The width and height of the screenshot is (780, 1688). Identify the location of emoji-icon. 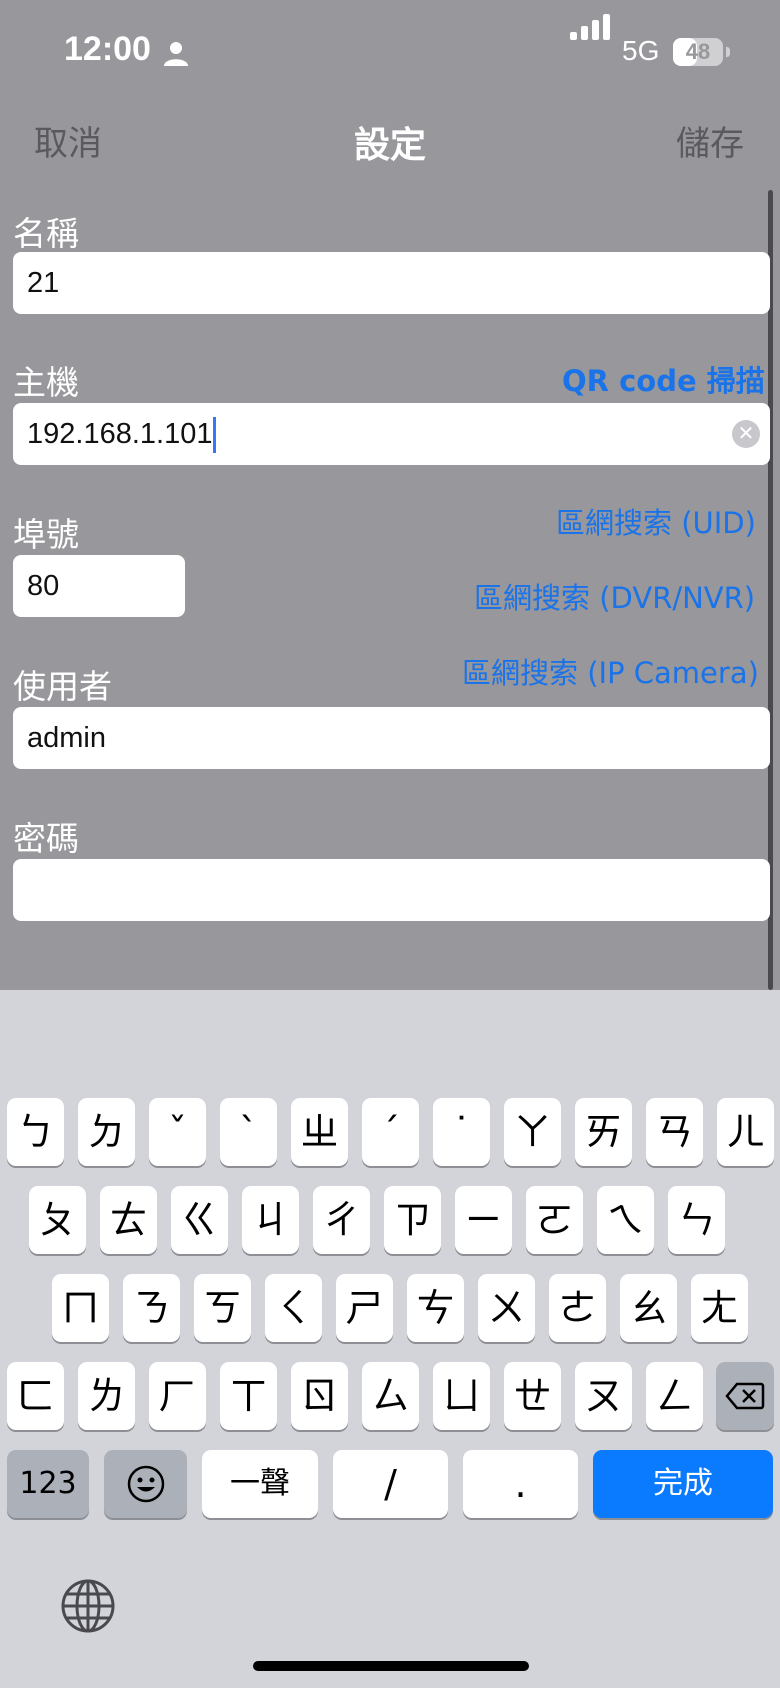
(145, 1484).